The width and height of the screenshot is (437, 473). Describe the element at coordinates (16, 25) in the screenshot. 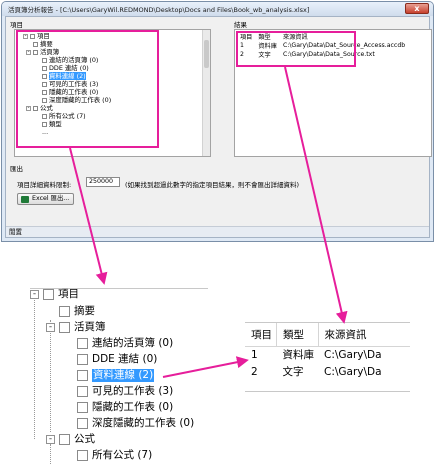

I see `items-group-label: 項目` at that location.